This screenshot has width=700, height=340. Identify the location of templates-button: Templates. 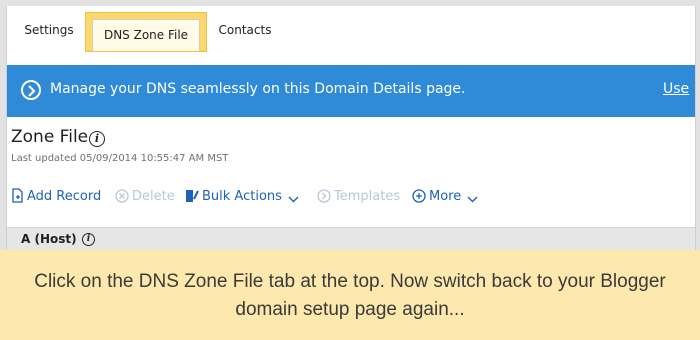
(358, 197).